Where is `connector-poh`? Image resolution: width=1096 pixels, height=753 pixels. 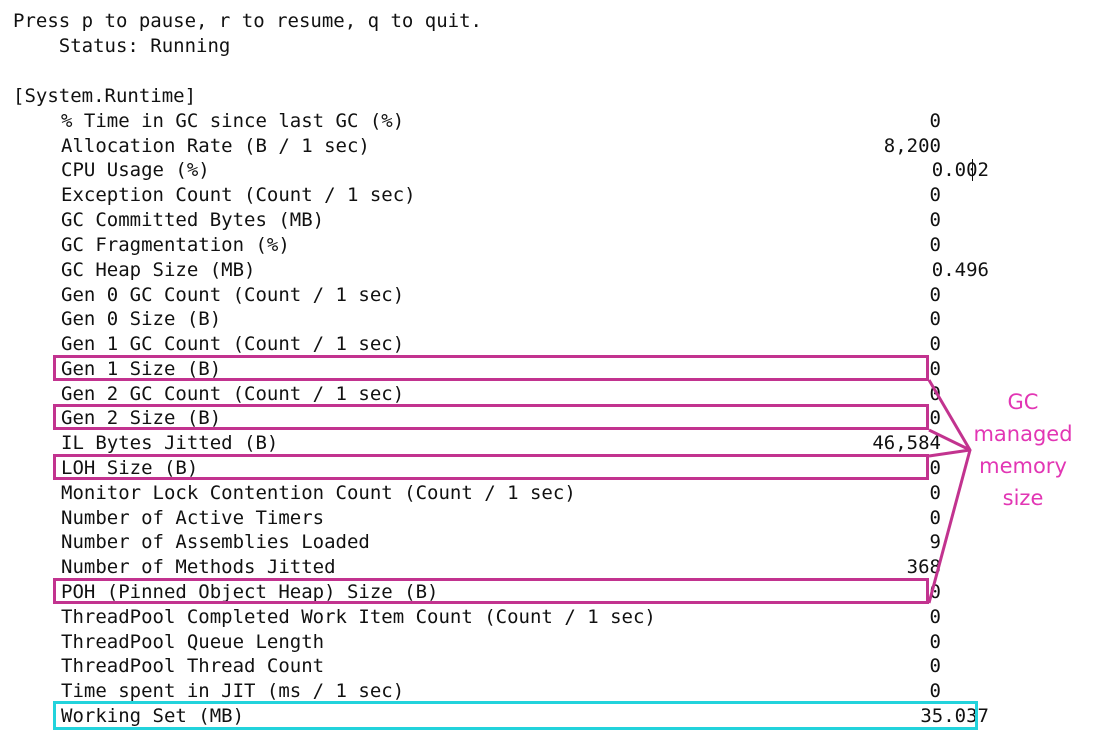
connector-poh is located at coordinates (949, 526).